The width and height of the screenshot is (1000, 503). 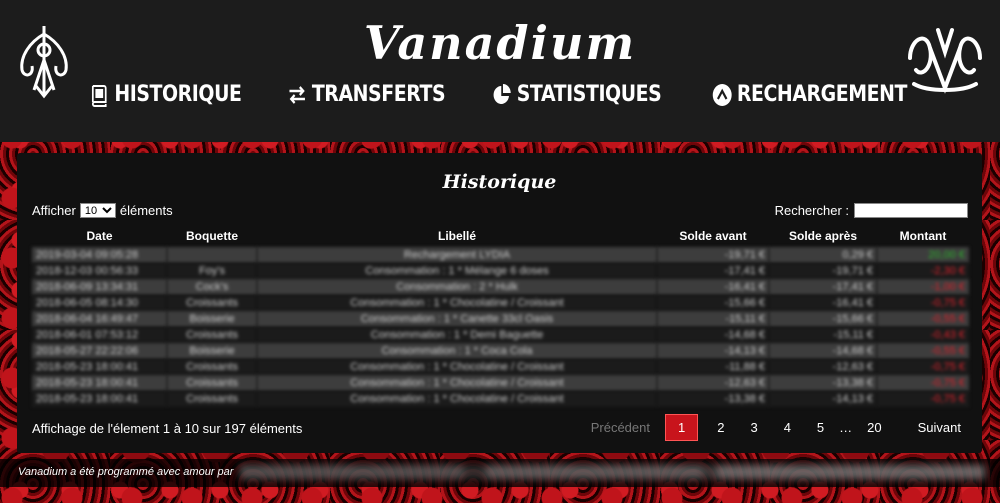 I want to click on page-length-control: Afficher 10 éléments, so click(x=102, y=210).